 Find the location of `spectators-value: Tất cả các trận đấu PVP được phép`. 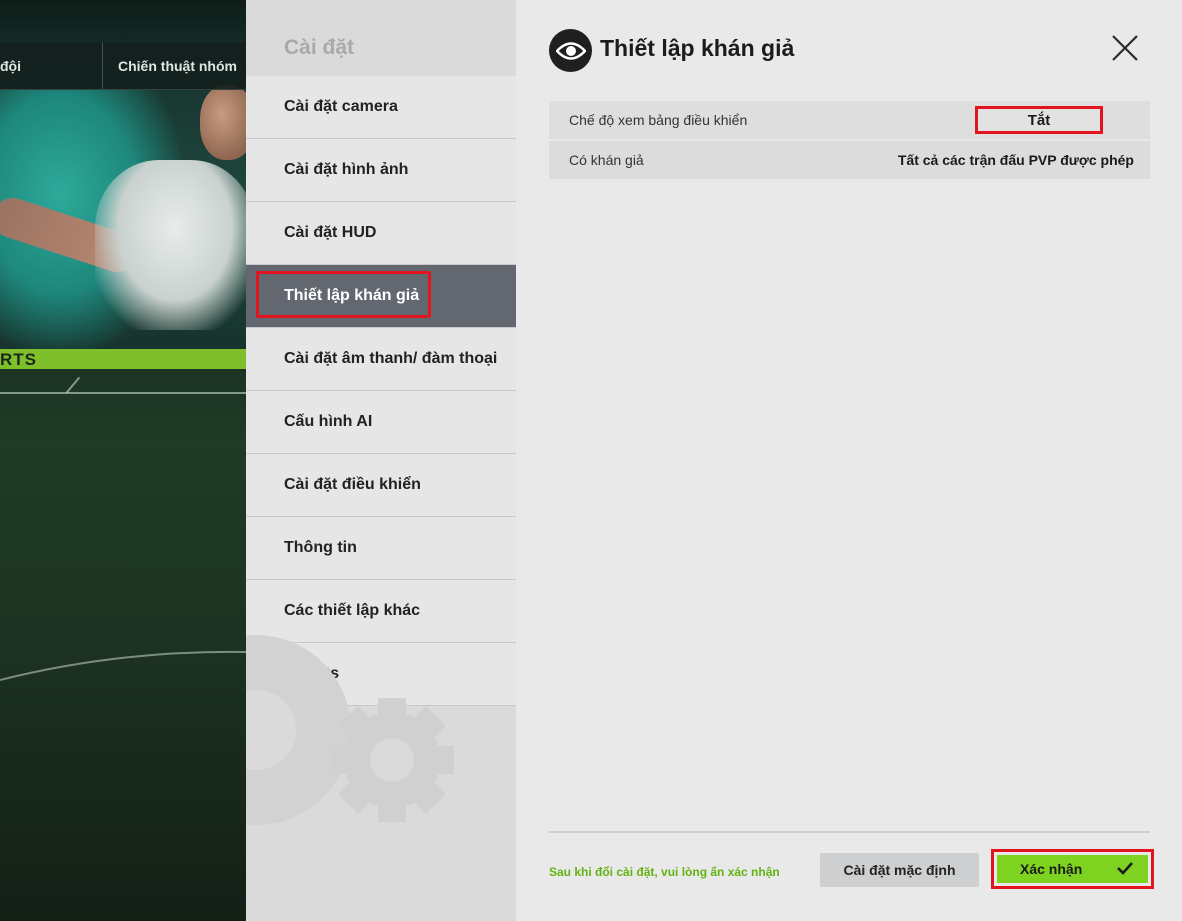

spectators-value: Tất cả các trận đấu PVP được phép is located at coordinates (1016, 160).